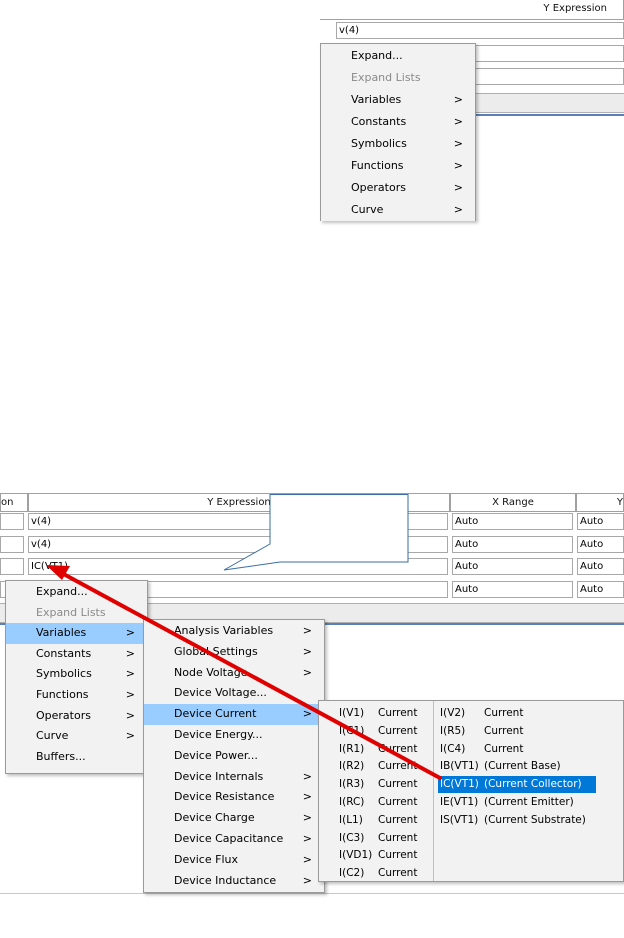 The image size is (624, 938). I want to click on menu-item-label: Device Capacitance, so click(229, 838).